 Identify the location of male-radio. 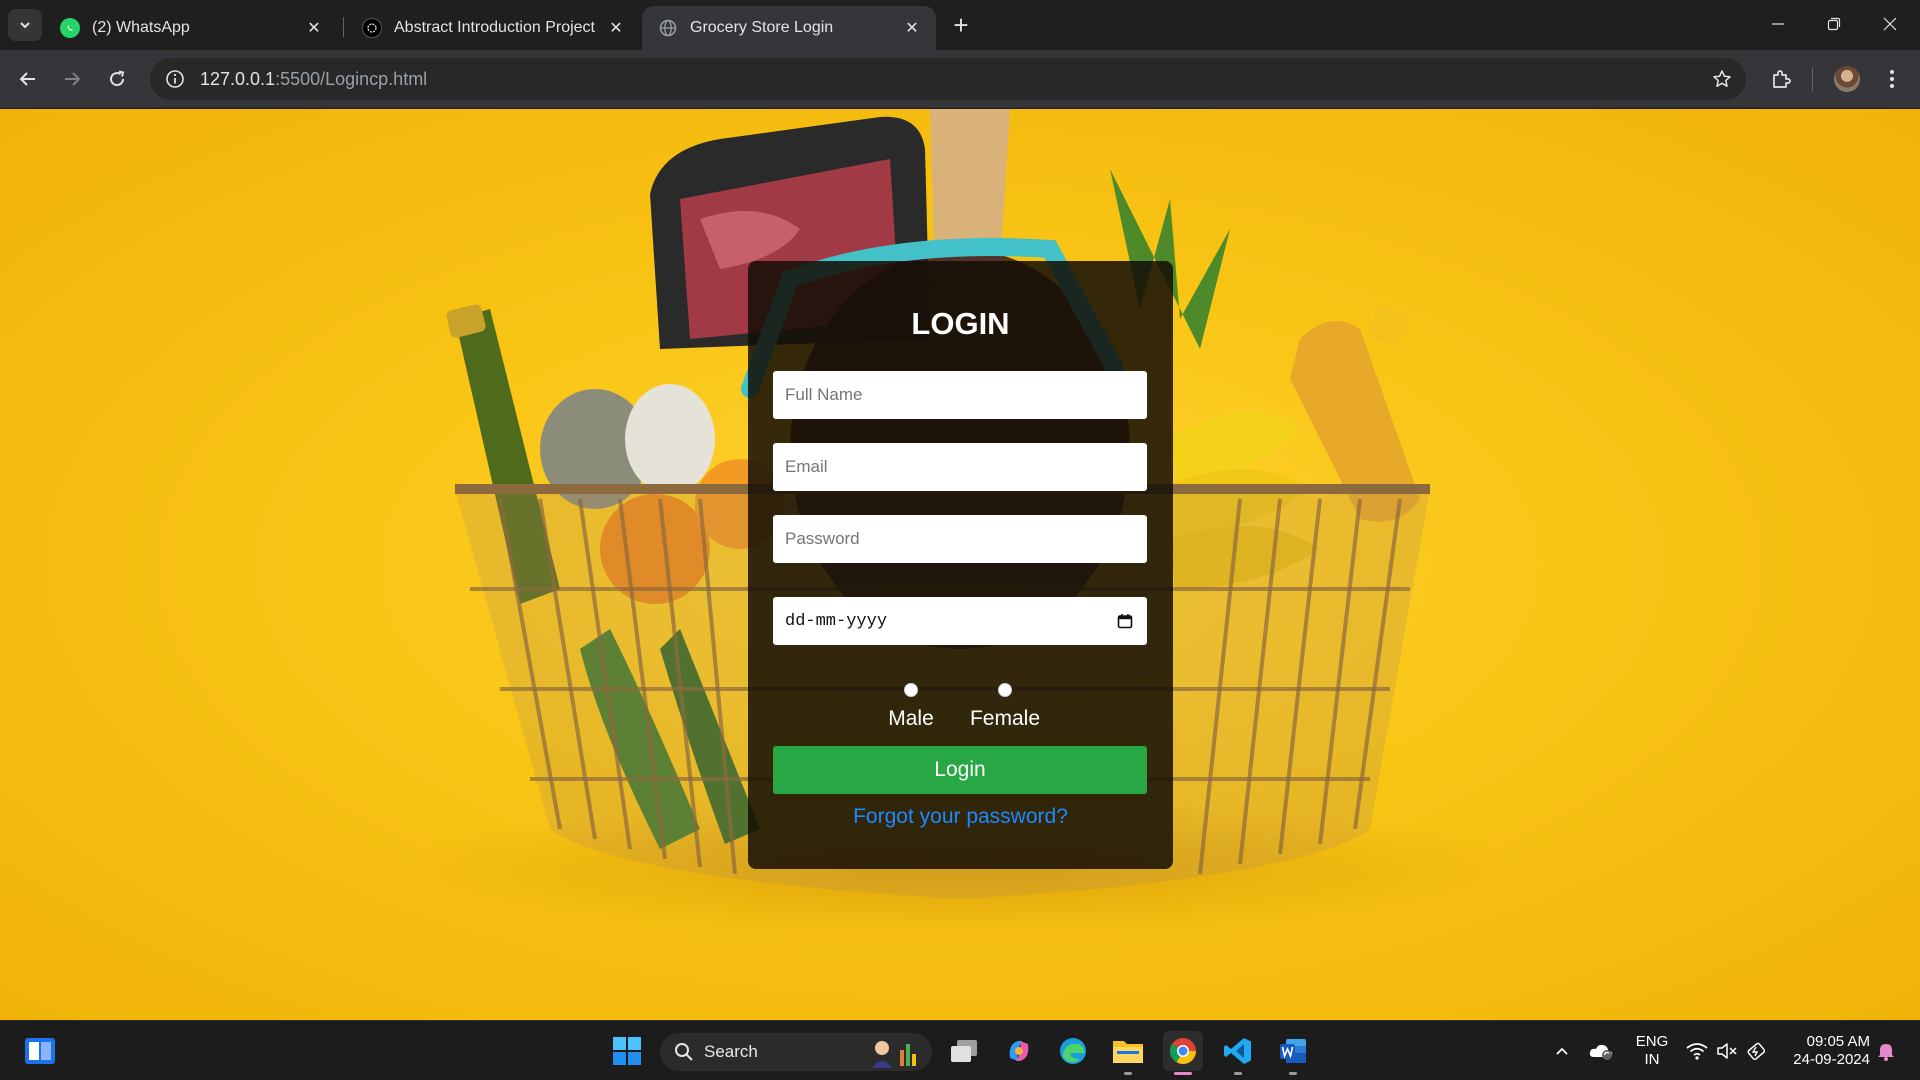
(911, 690).